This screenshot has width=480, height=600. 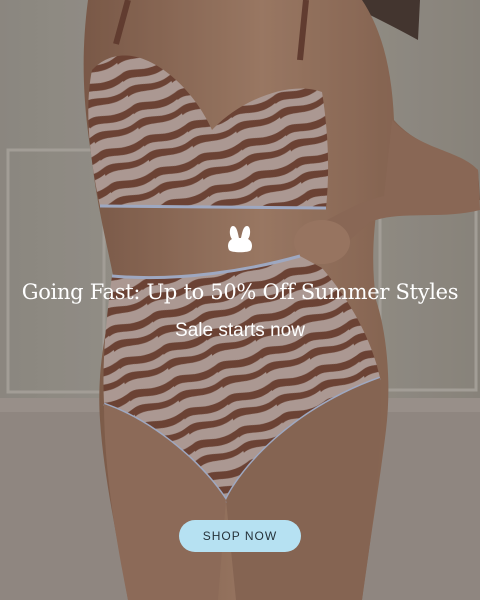 What do you see at coordinates (240, 330) in the screenshot?
I see `promo-subheadline: Sale starts now` at bounding box center [240, 330].